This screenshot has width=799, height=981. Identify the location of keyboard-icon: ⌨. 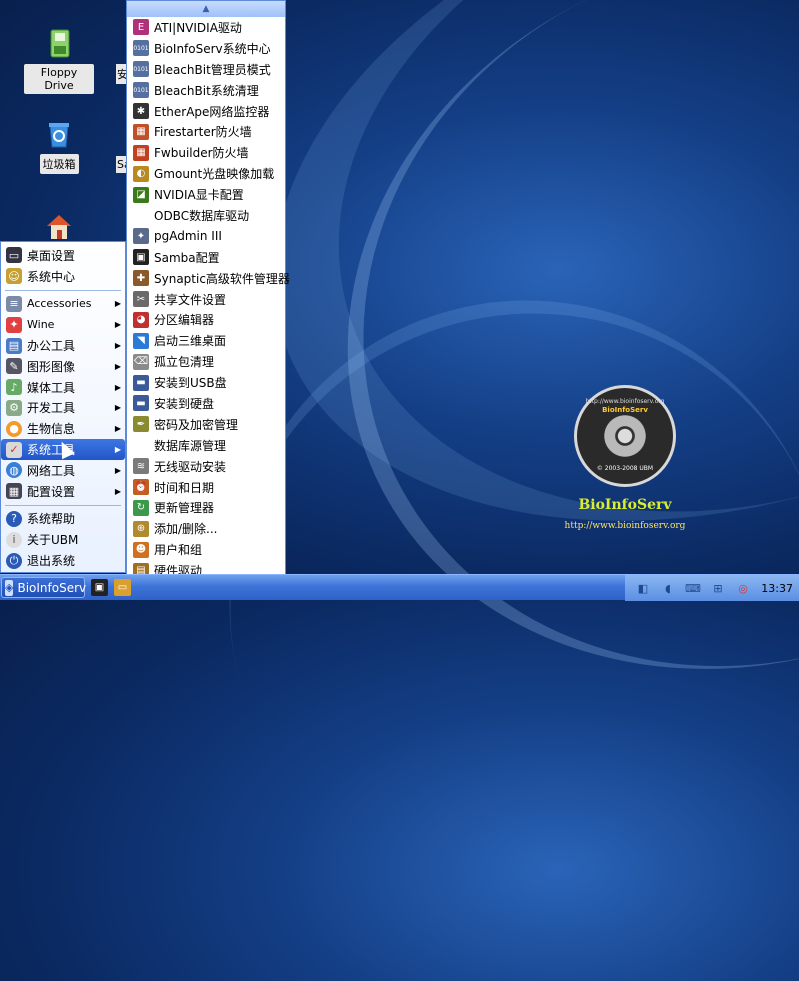
(693, 588).